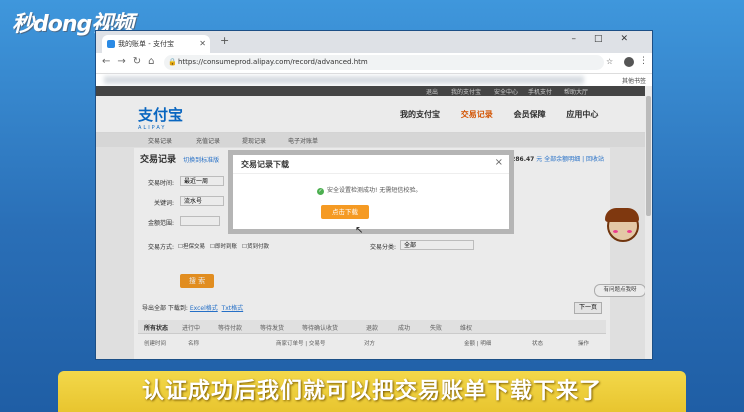 This screenshot has height=412, width=744. What do you see at coordinates (359, 230) in the screenshot?
I see `mouse-cursor-icon: ↖` at bounding box center [359, 230].